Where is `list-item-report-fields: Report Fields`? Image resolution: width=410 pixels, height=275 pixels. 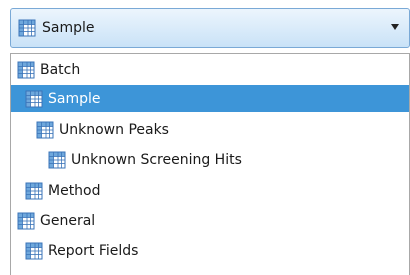
list-item-report-fields: Report Fields is located at coordinates (210, 250).